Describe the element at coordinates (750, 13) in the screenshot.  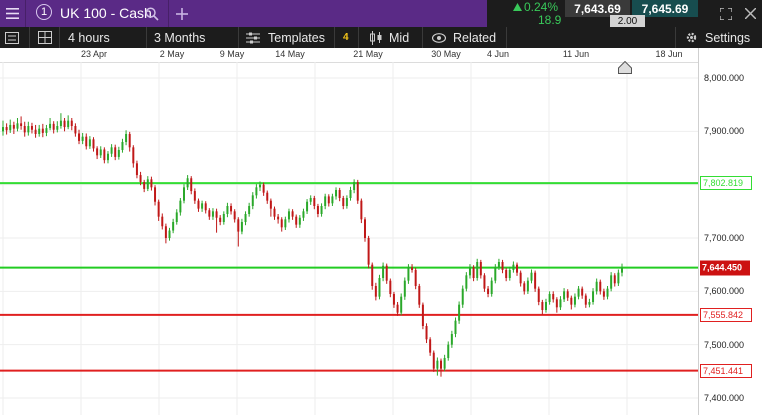
I see `close-button` at that location.